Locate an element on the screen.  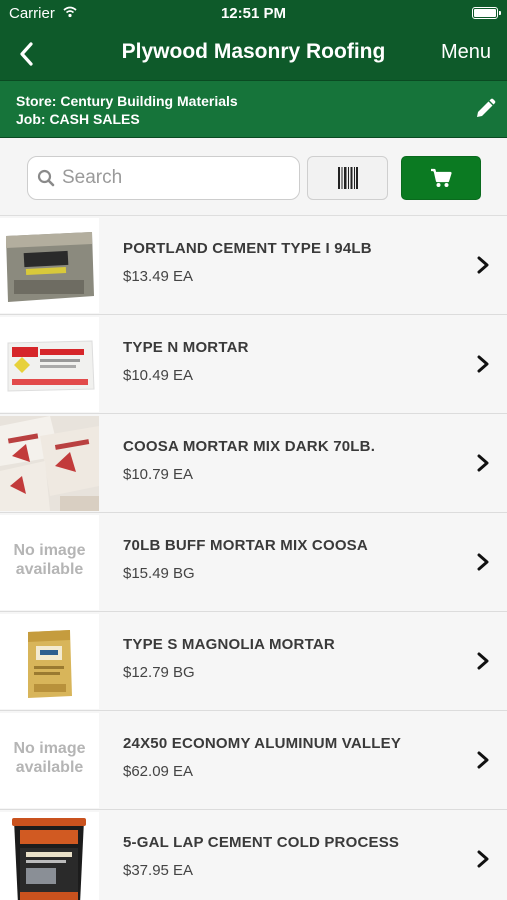
list-item: TYPE N MORTAR $10.49 EA is located at coordinates (253, 364).